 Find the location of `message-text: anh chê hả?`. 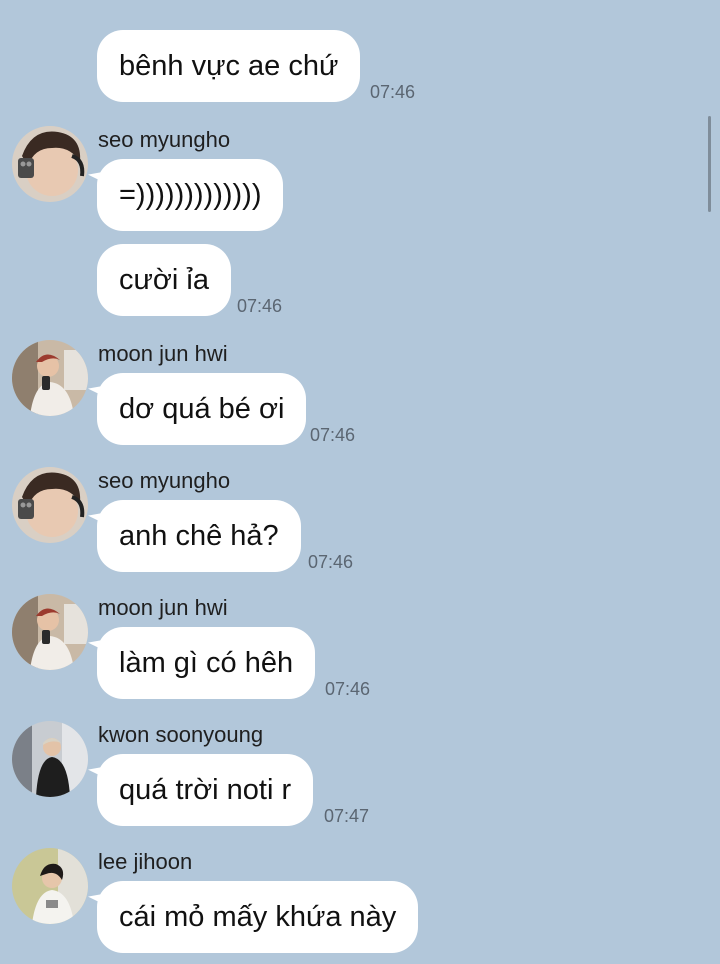

message-text: anh chê hả? is located at coordinates (199, 535).